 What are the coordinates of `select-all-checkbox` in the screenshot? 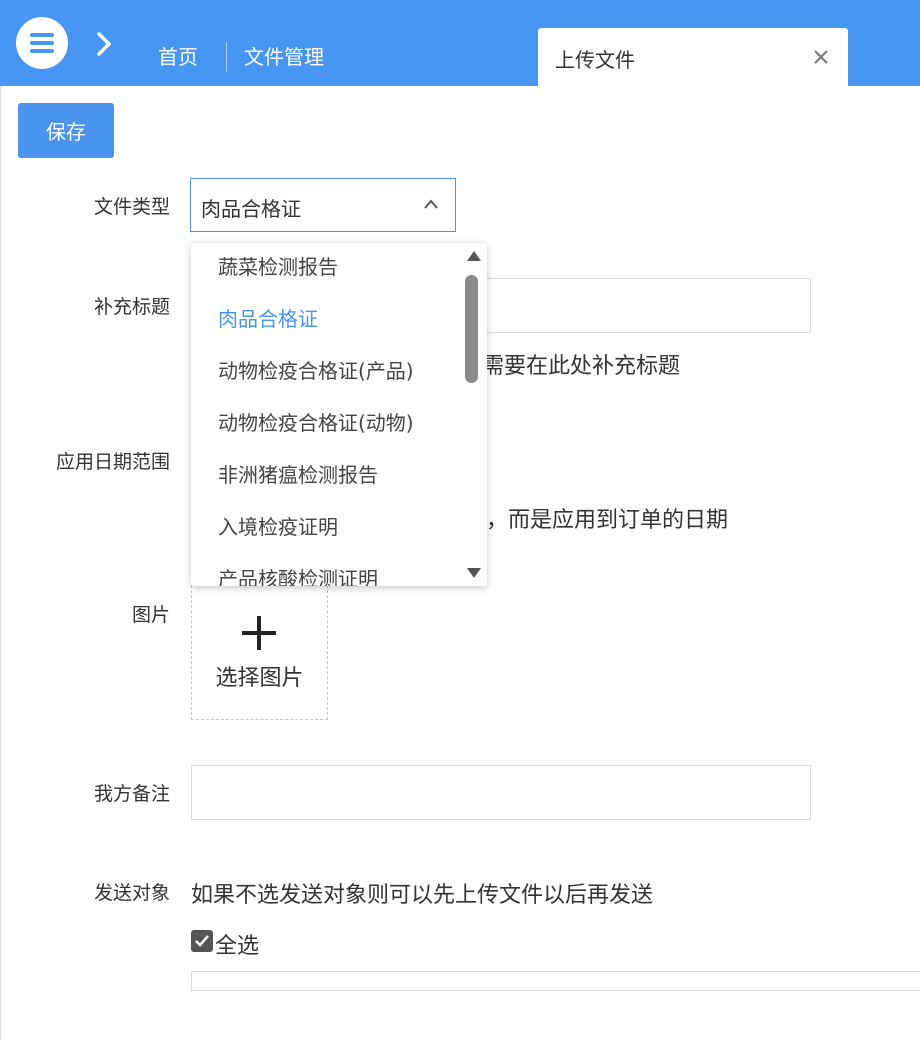 It's located at (202, 941).